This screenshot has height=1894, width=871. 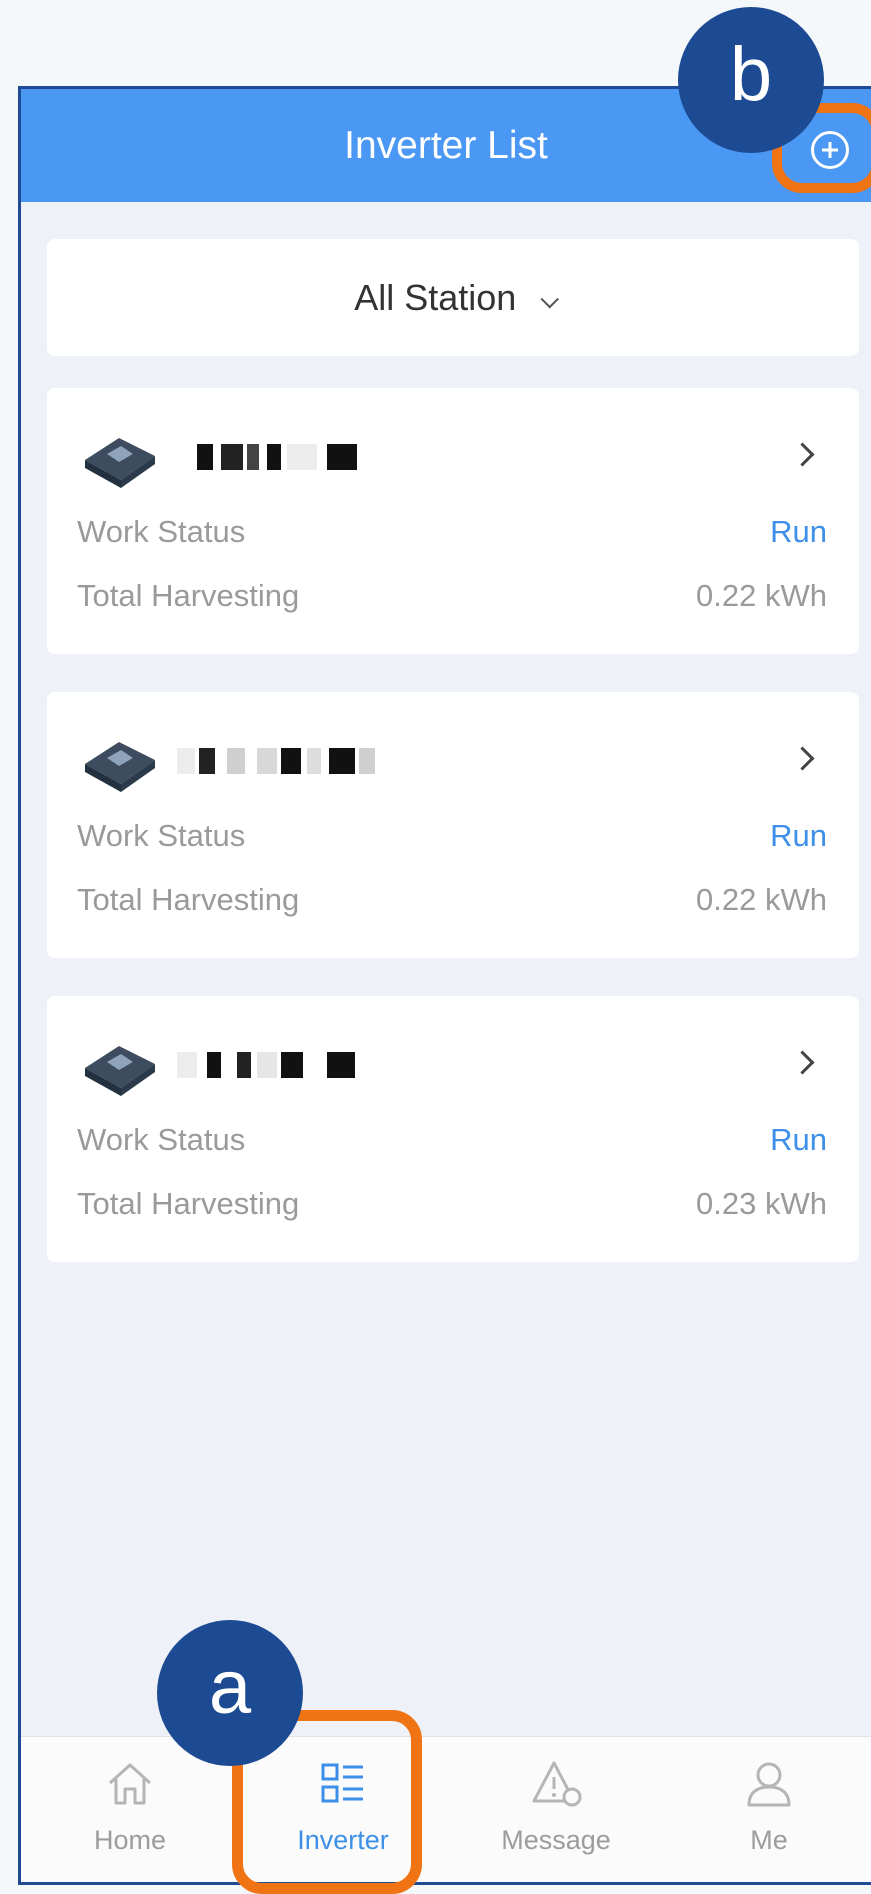 What do you see at coordinates (769, 1809) in the screenshot?
I see `tab-me: Me` at bounding box center [769, 1809].